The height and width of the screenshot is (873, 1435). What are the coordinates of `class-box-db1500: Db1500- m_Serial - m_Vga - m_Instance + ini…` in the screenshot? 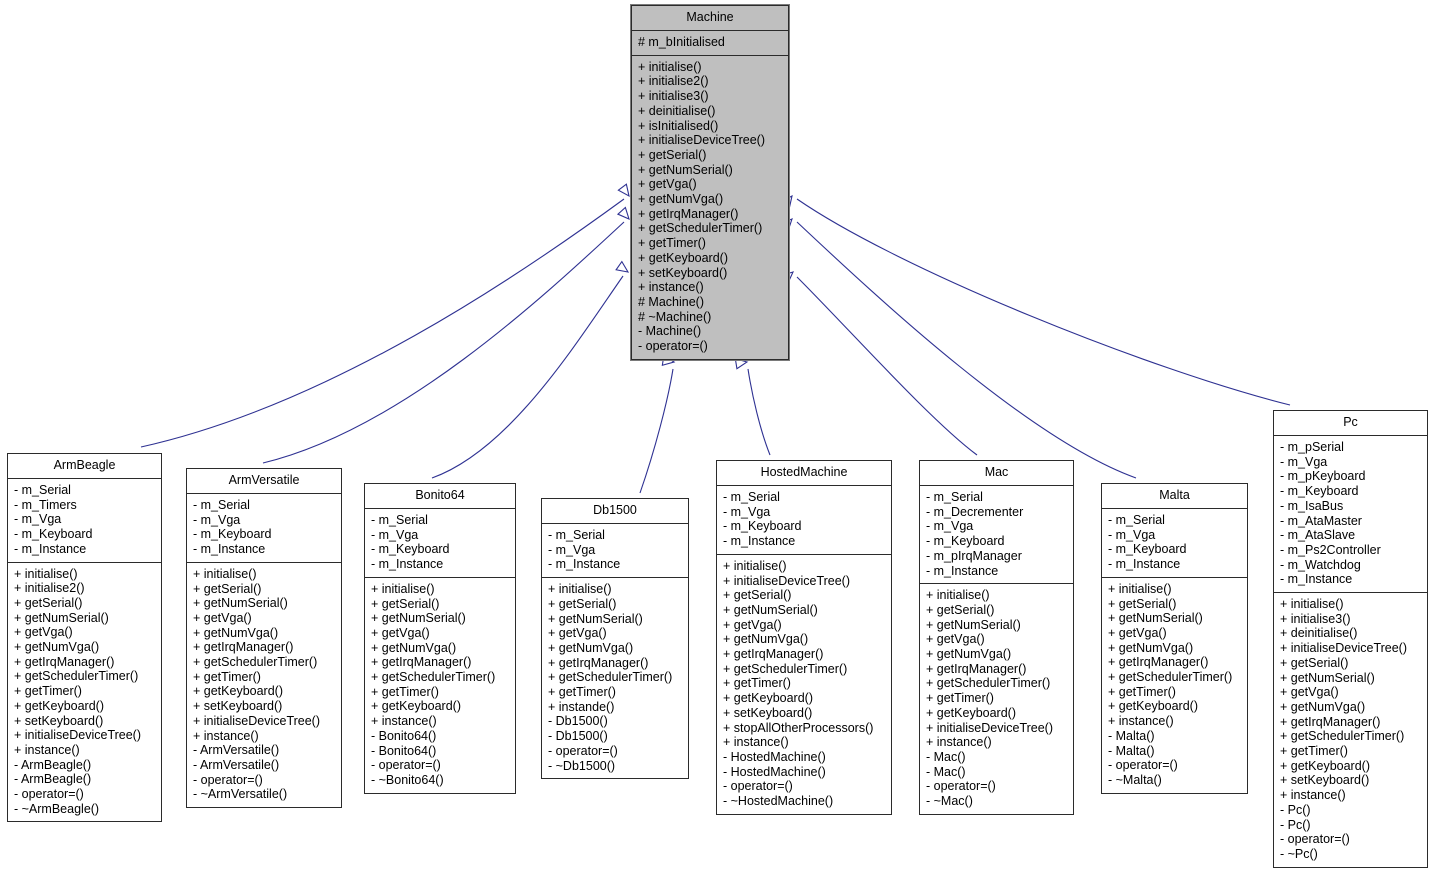 It's located at (615, 639).